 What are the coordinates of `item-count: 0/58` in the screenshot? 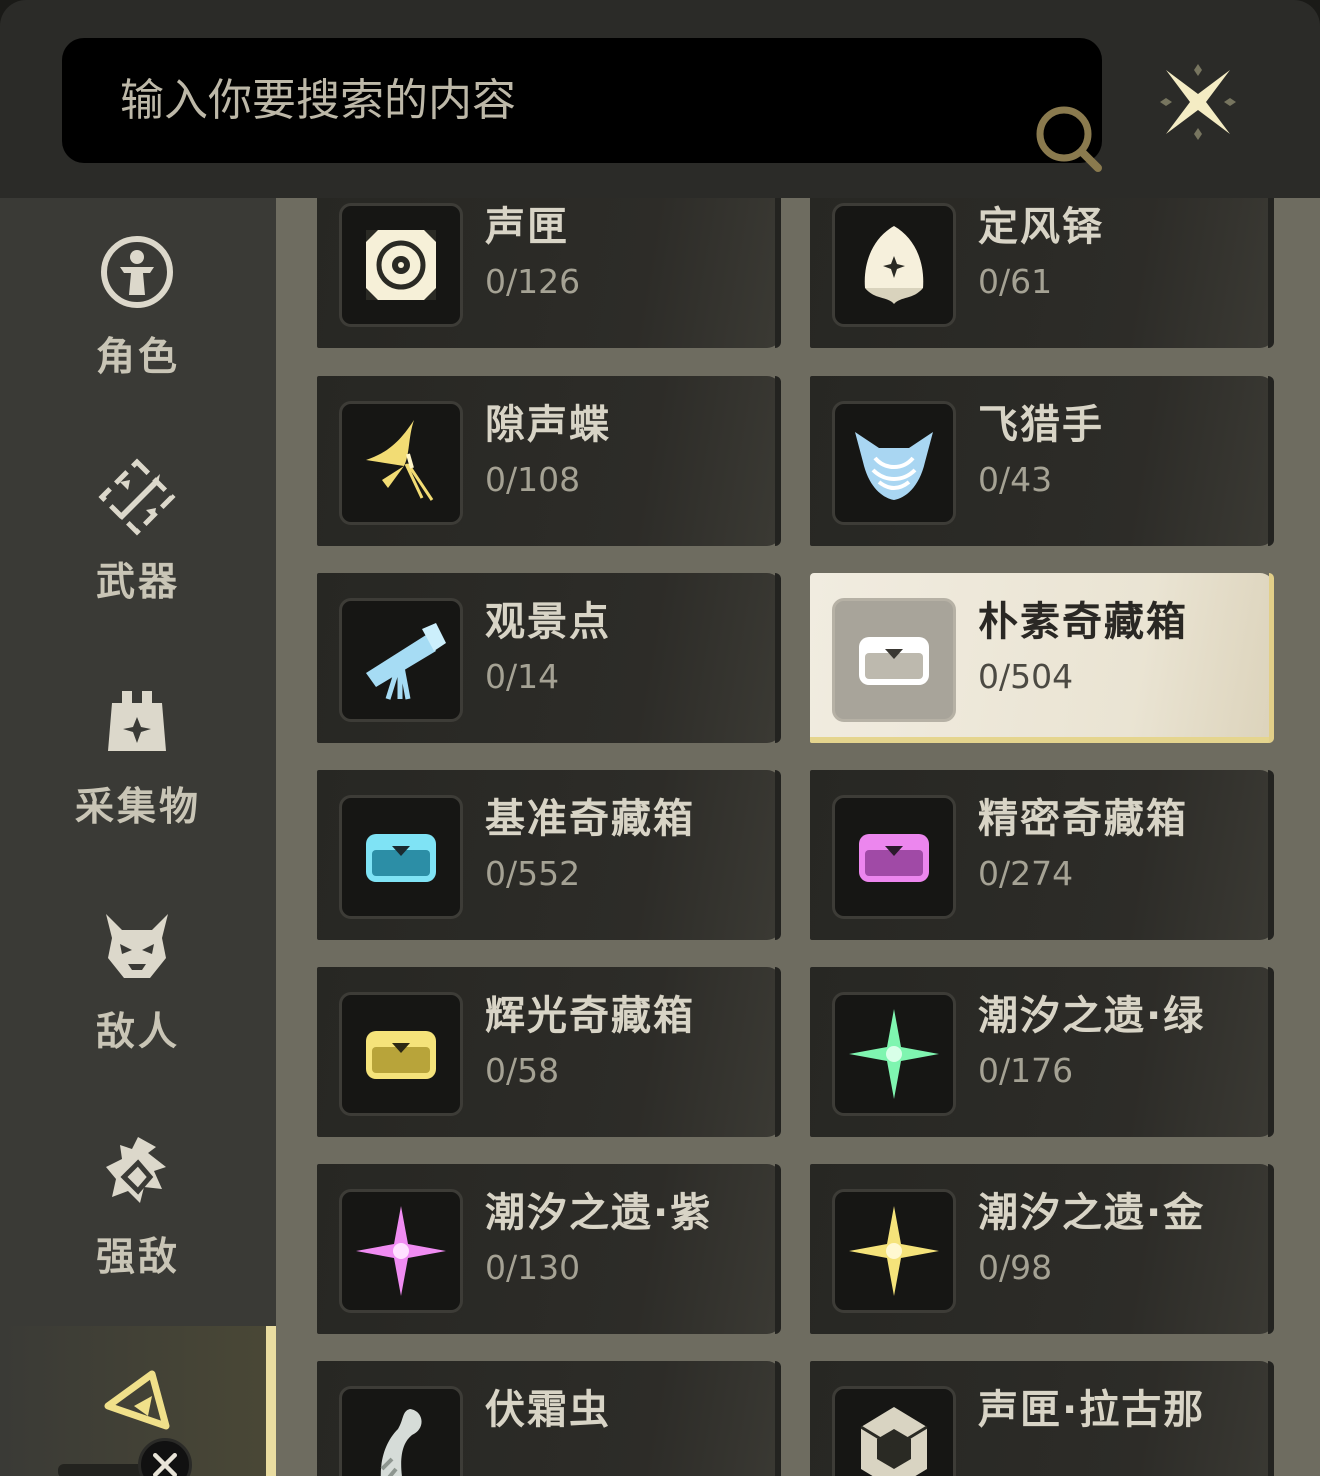 It's located at (522, 1070).